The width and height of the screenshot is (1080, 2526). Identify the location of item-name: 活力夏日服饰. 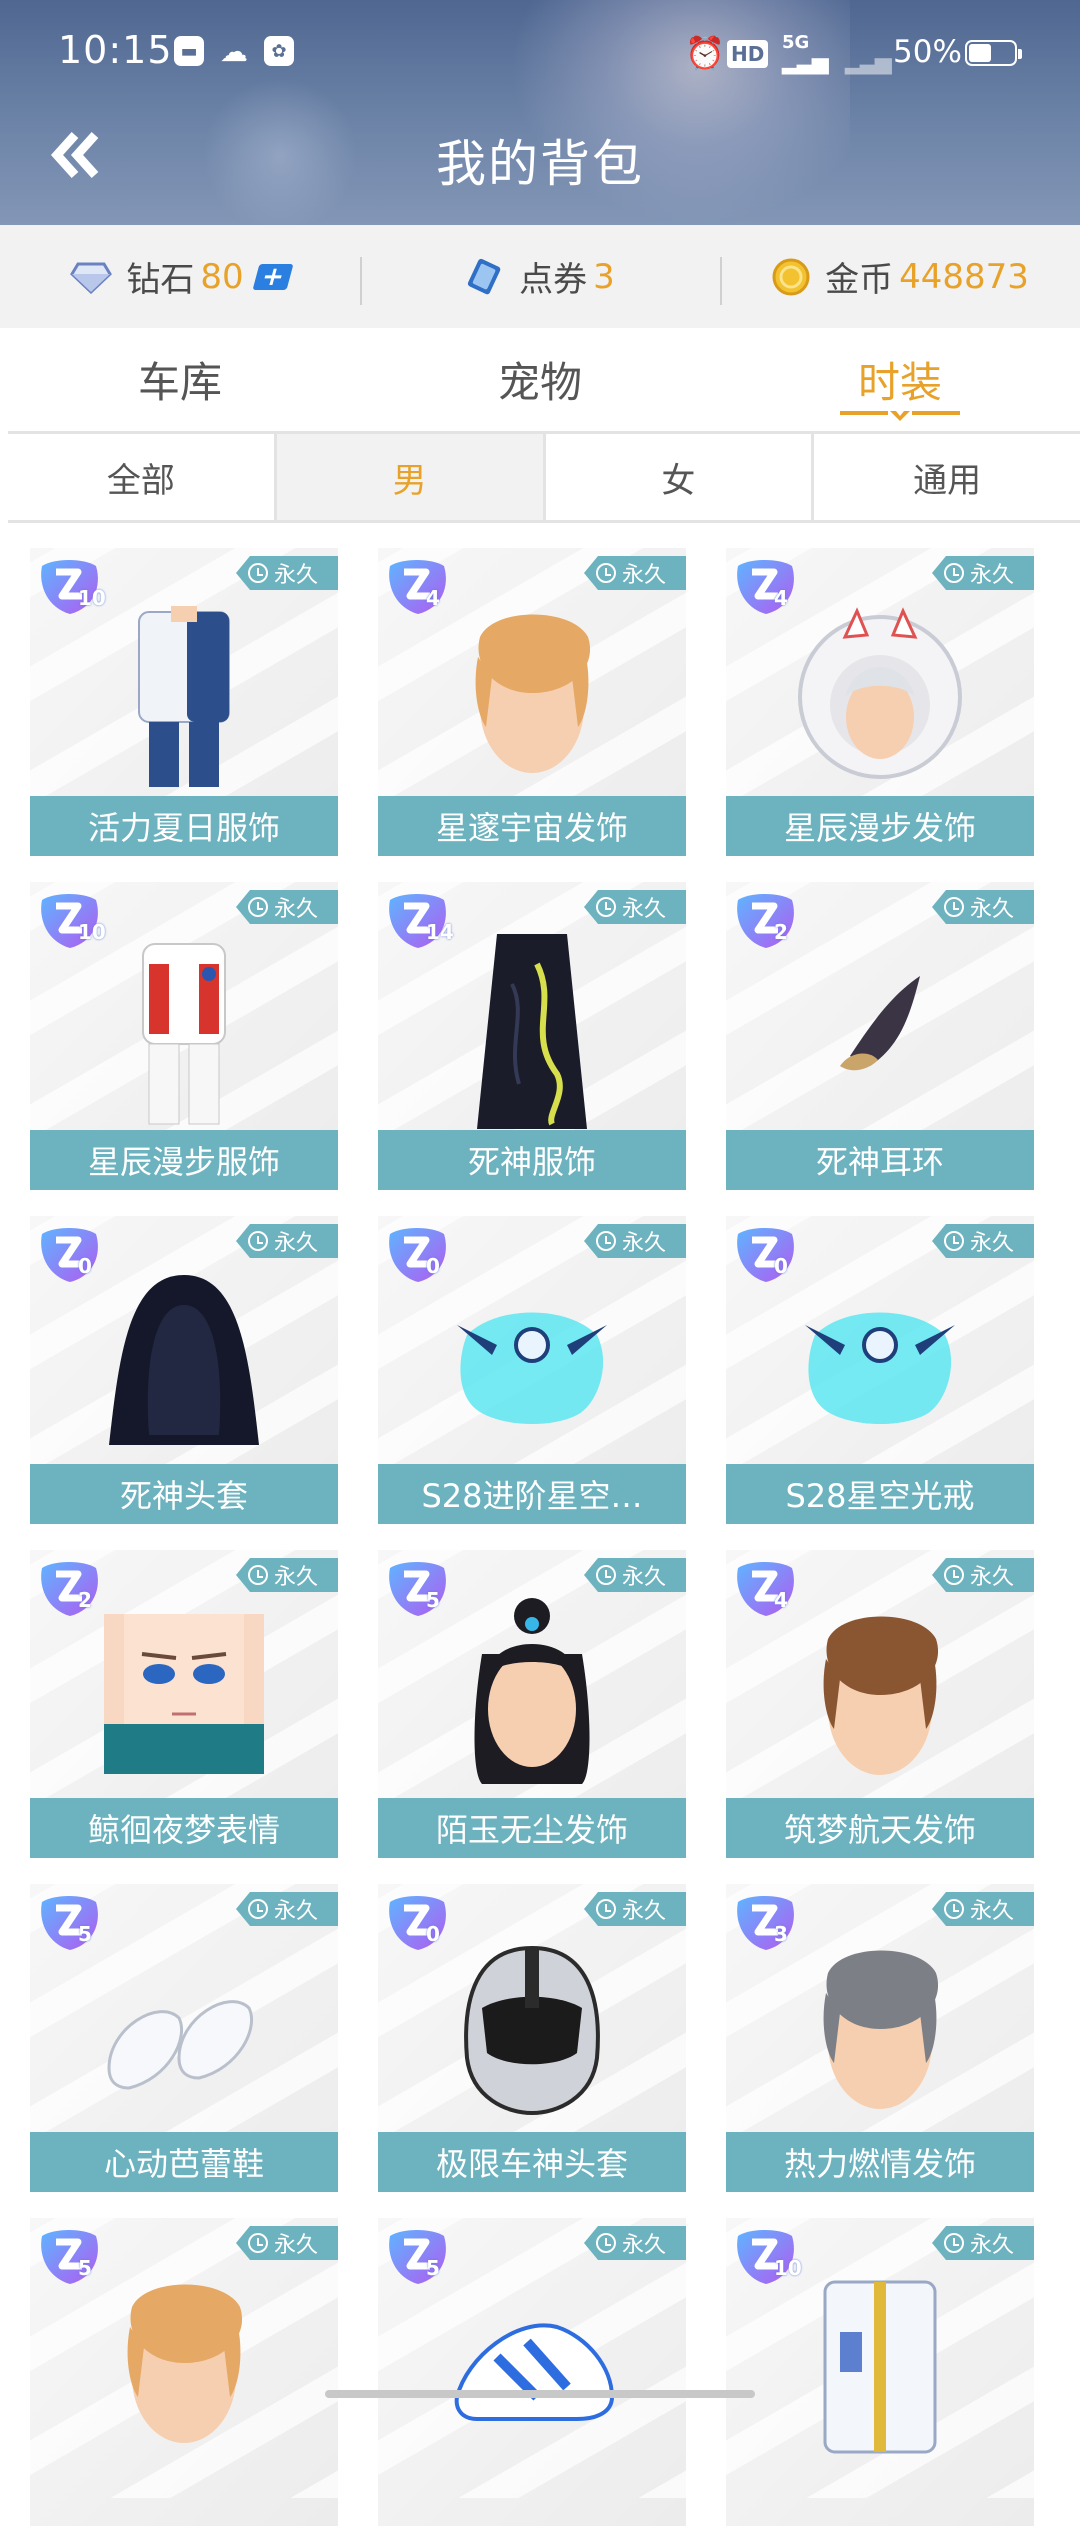
(184, 826).